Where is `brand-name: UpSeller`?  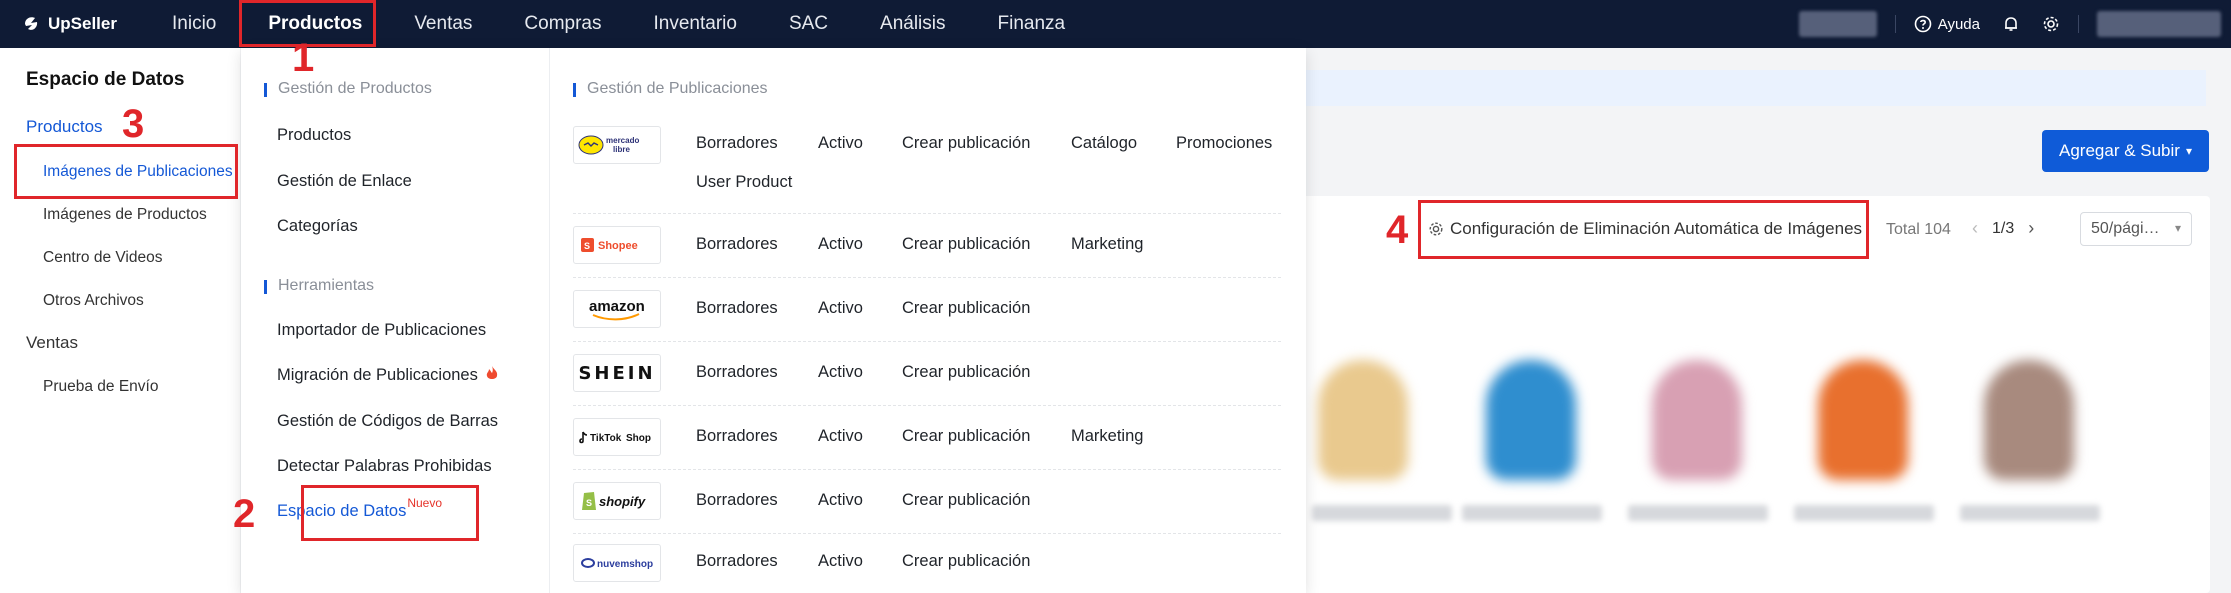 brand-name: UpSeller is located at coordinates (82, 23).